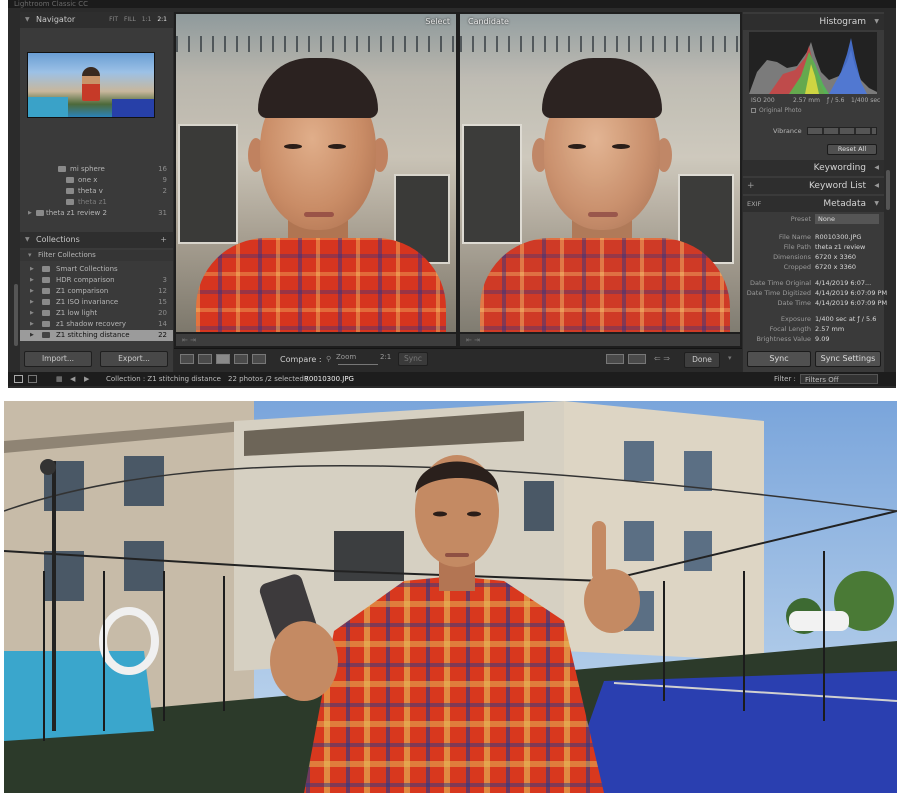 The height and width of the screenshot is (800, 902). I want to click on swap-icon, so click(615, 359).